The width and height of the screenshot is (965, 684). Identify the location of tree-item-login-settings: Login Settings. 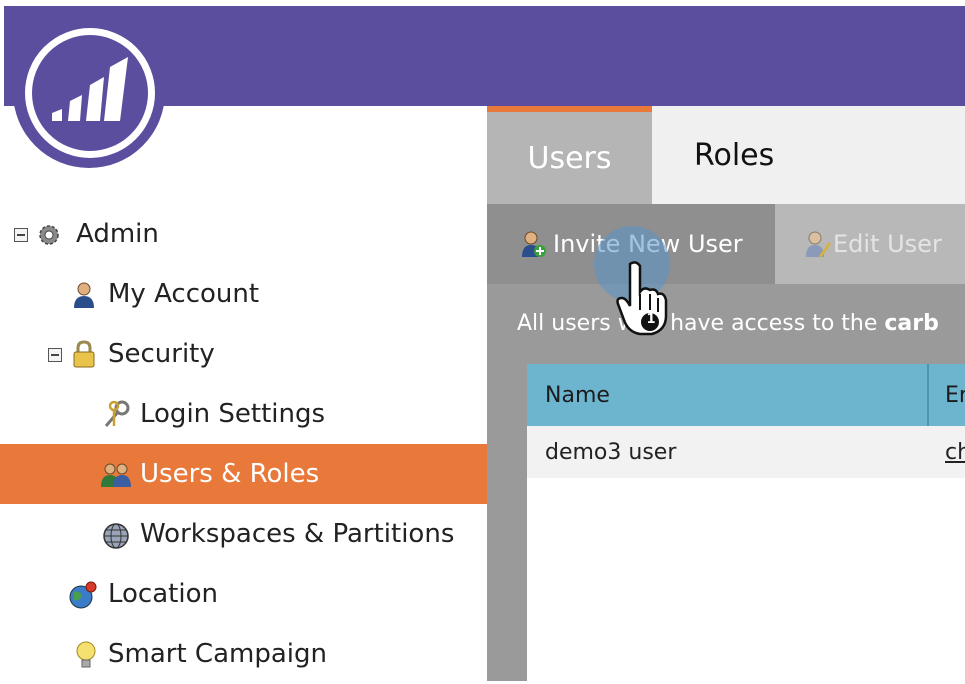
(243, 414).